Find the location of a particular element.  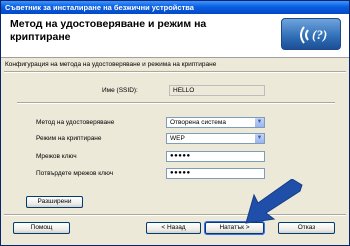

ssid-value: HELLO is located at coordinates (217, 90).